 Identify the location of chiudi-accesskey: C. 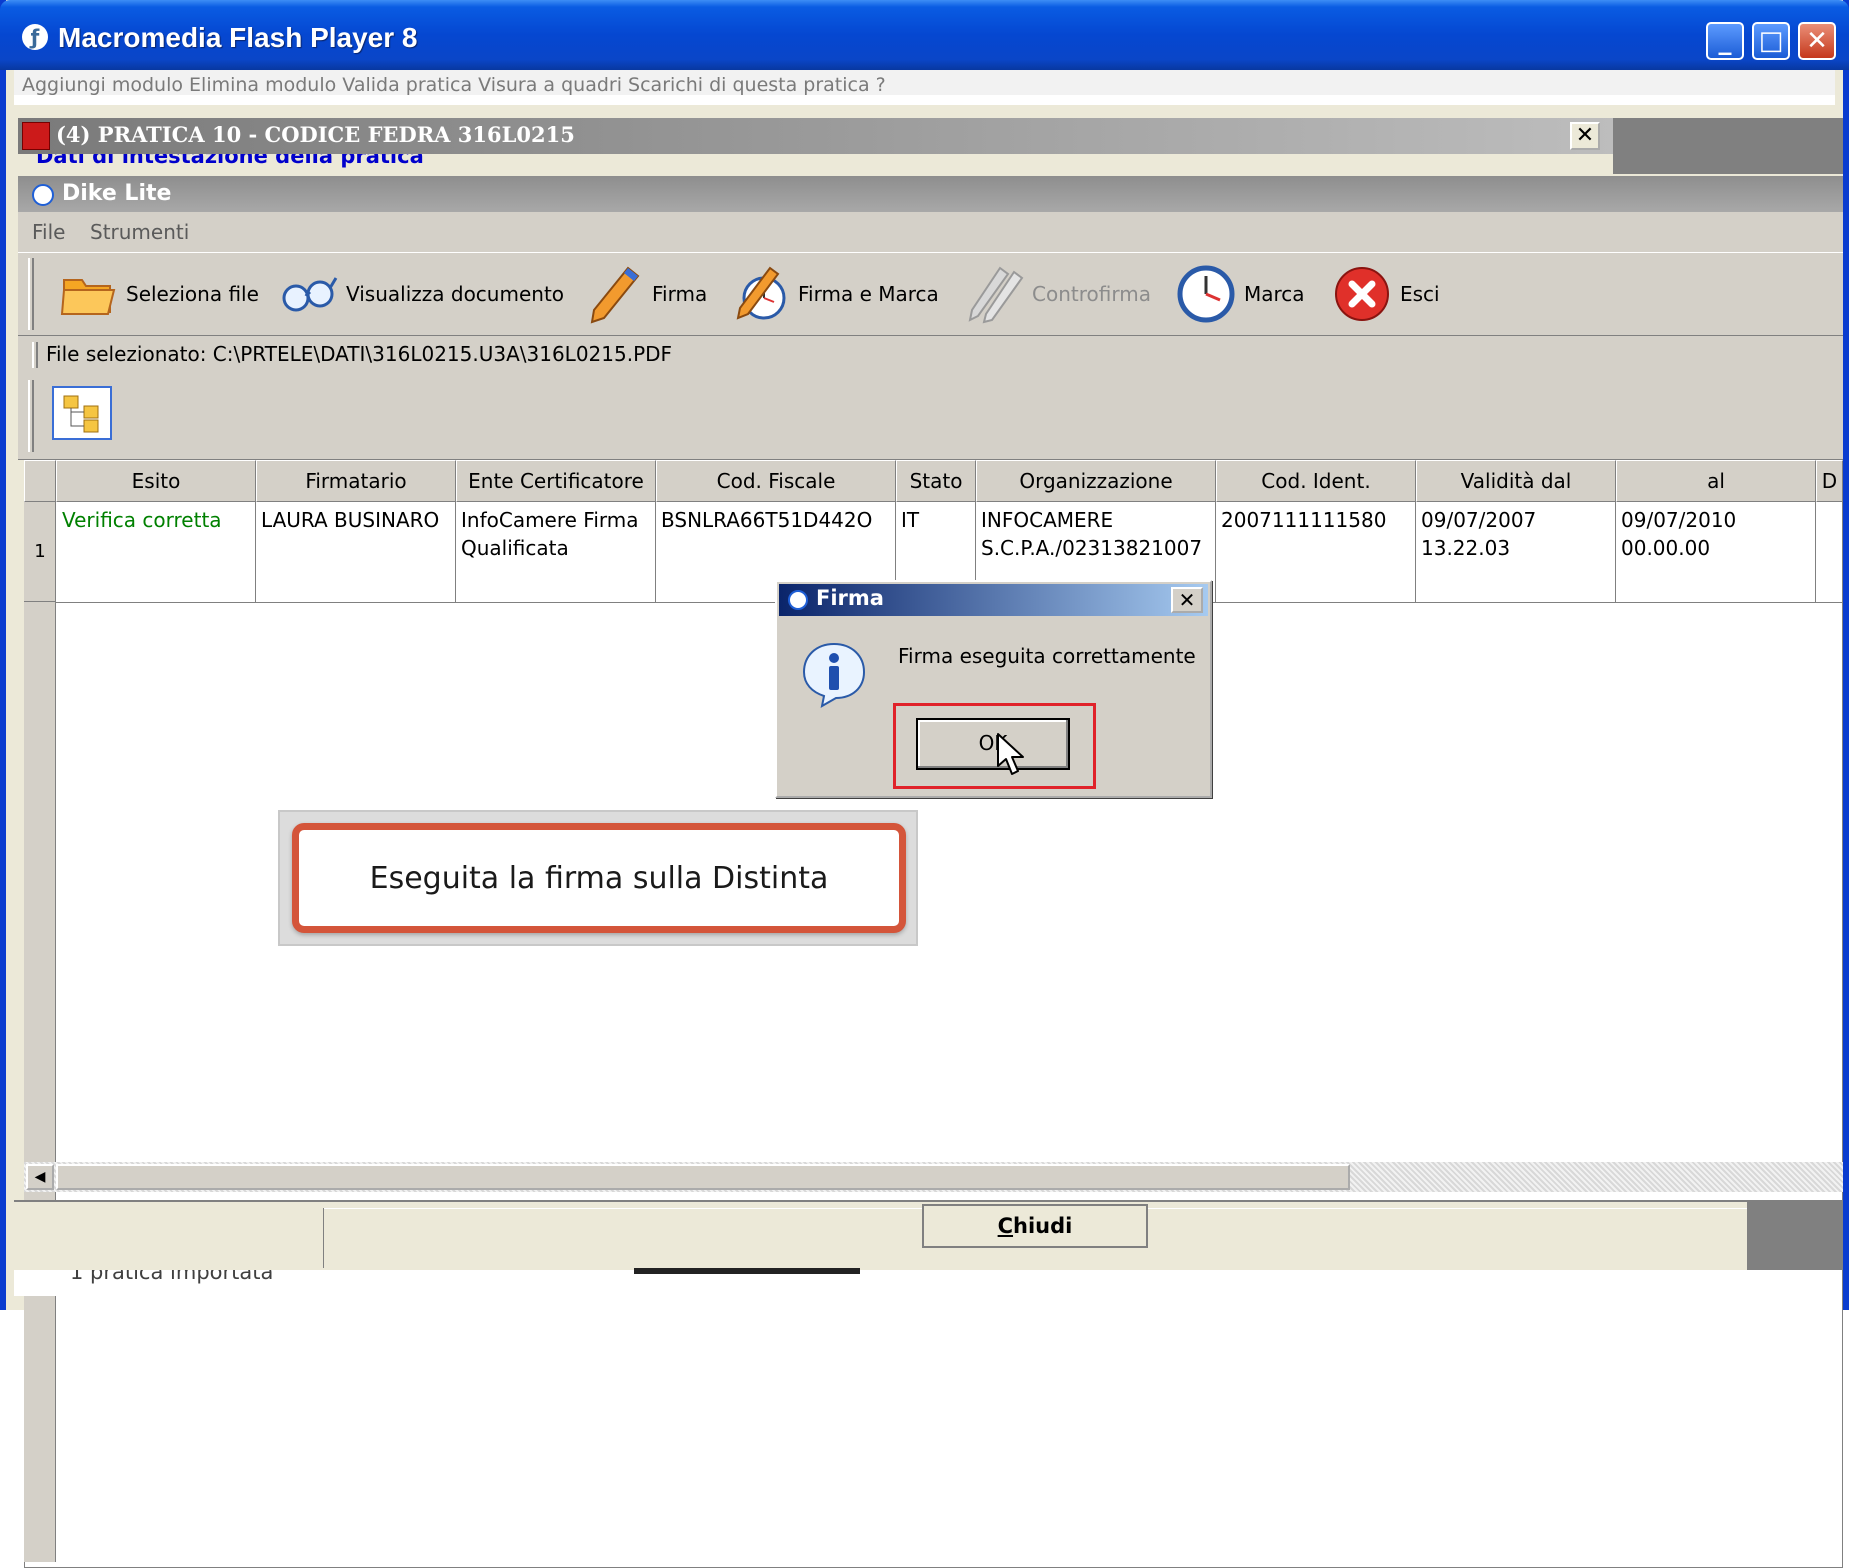
(1005, 1226).